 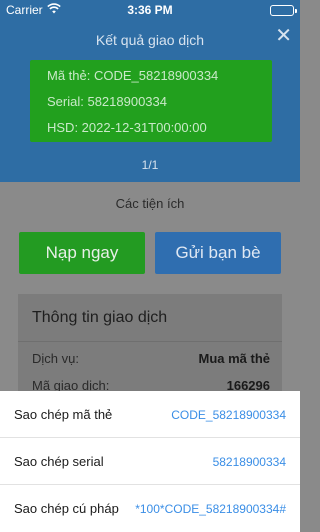 What do you see at coordinates (55, 358) in the screenshot?
I see `service-label: Dịch vụ:` at bounding box center [55, 358].